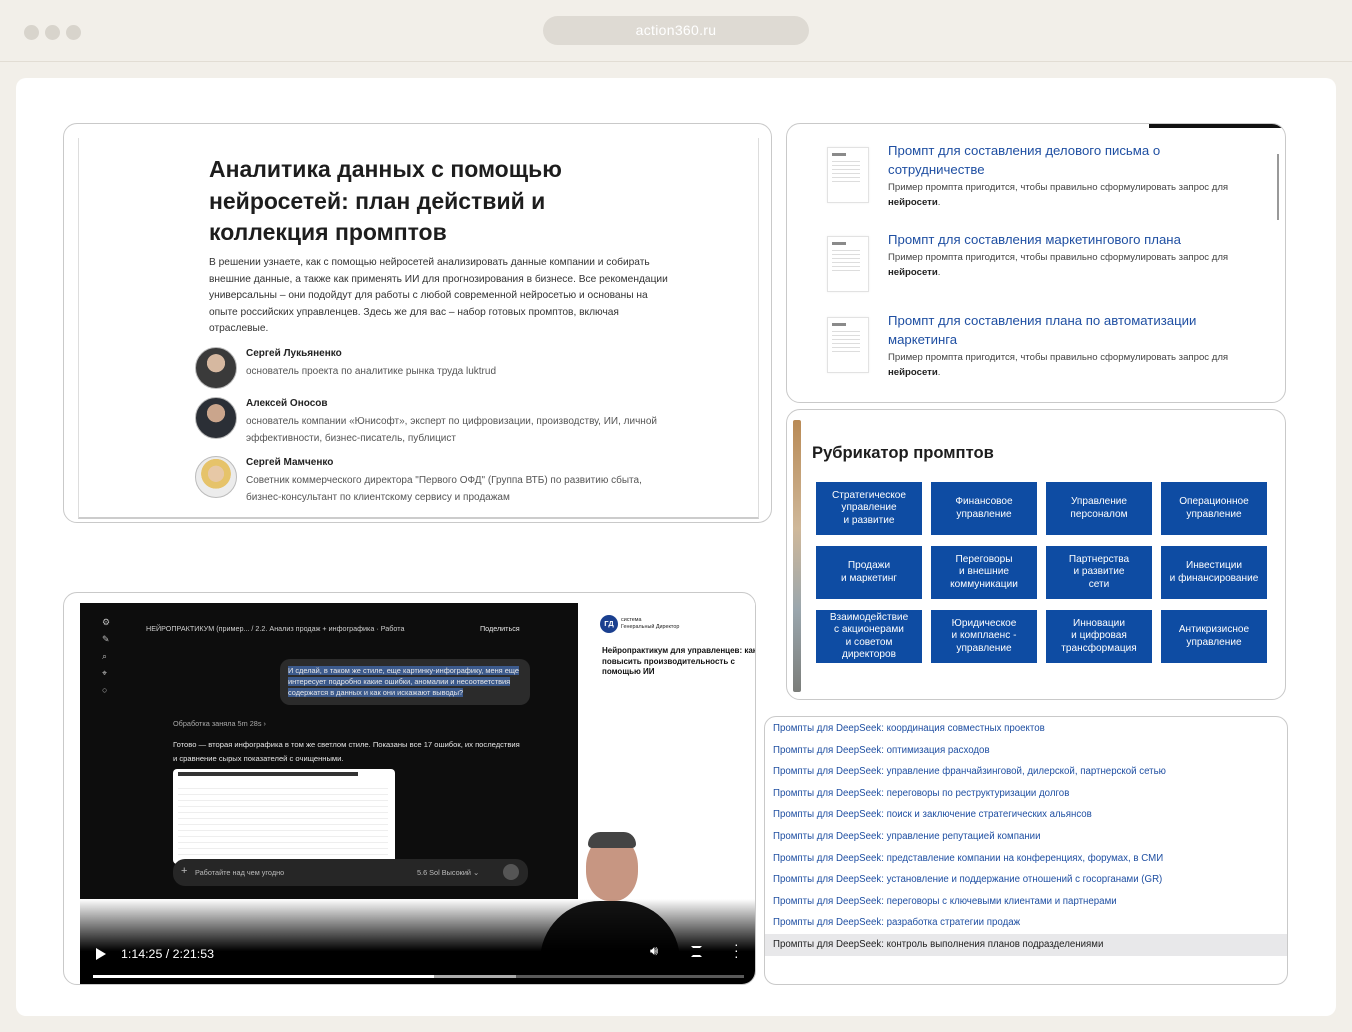 This screenshot has height=1032, width=1352. Describe the element at coordinates (984, 572) in the screenshot. I see `rubric-button-negotiations: Переговоры и внешние коммуникации` at that location.